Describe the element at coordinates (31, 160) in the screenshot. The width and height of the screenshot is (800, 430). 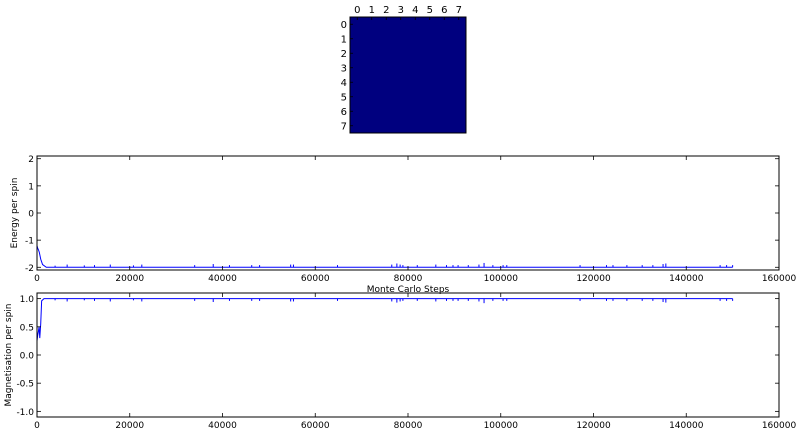
I see `y-tick-label: 2` at that location.